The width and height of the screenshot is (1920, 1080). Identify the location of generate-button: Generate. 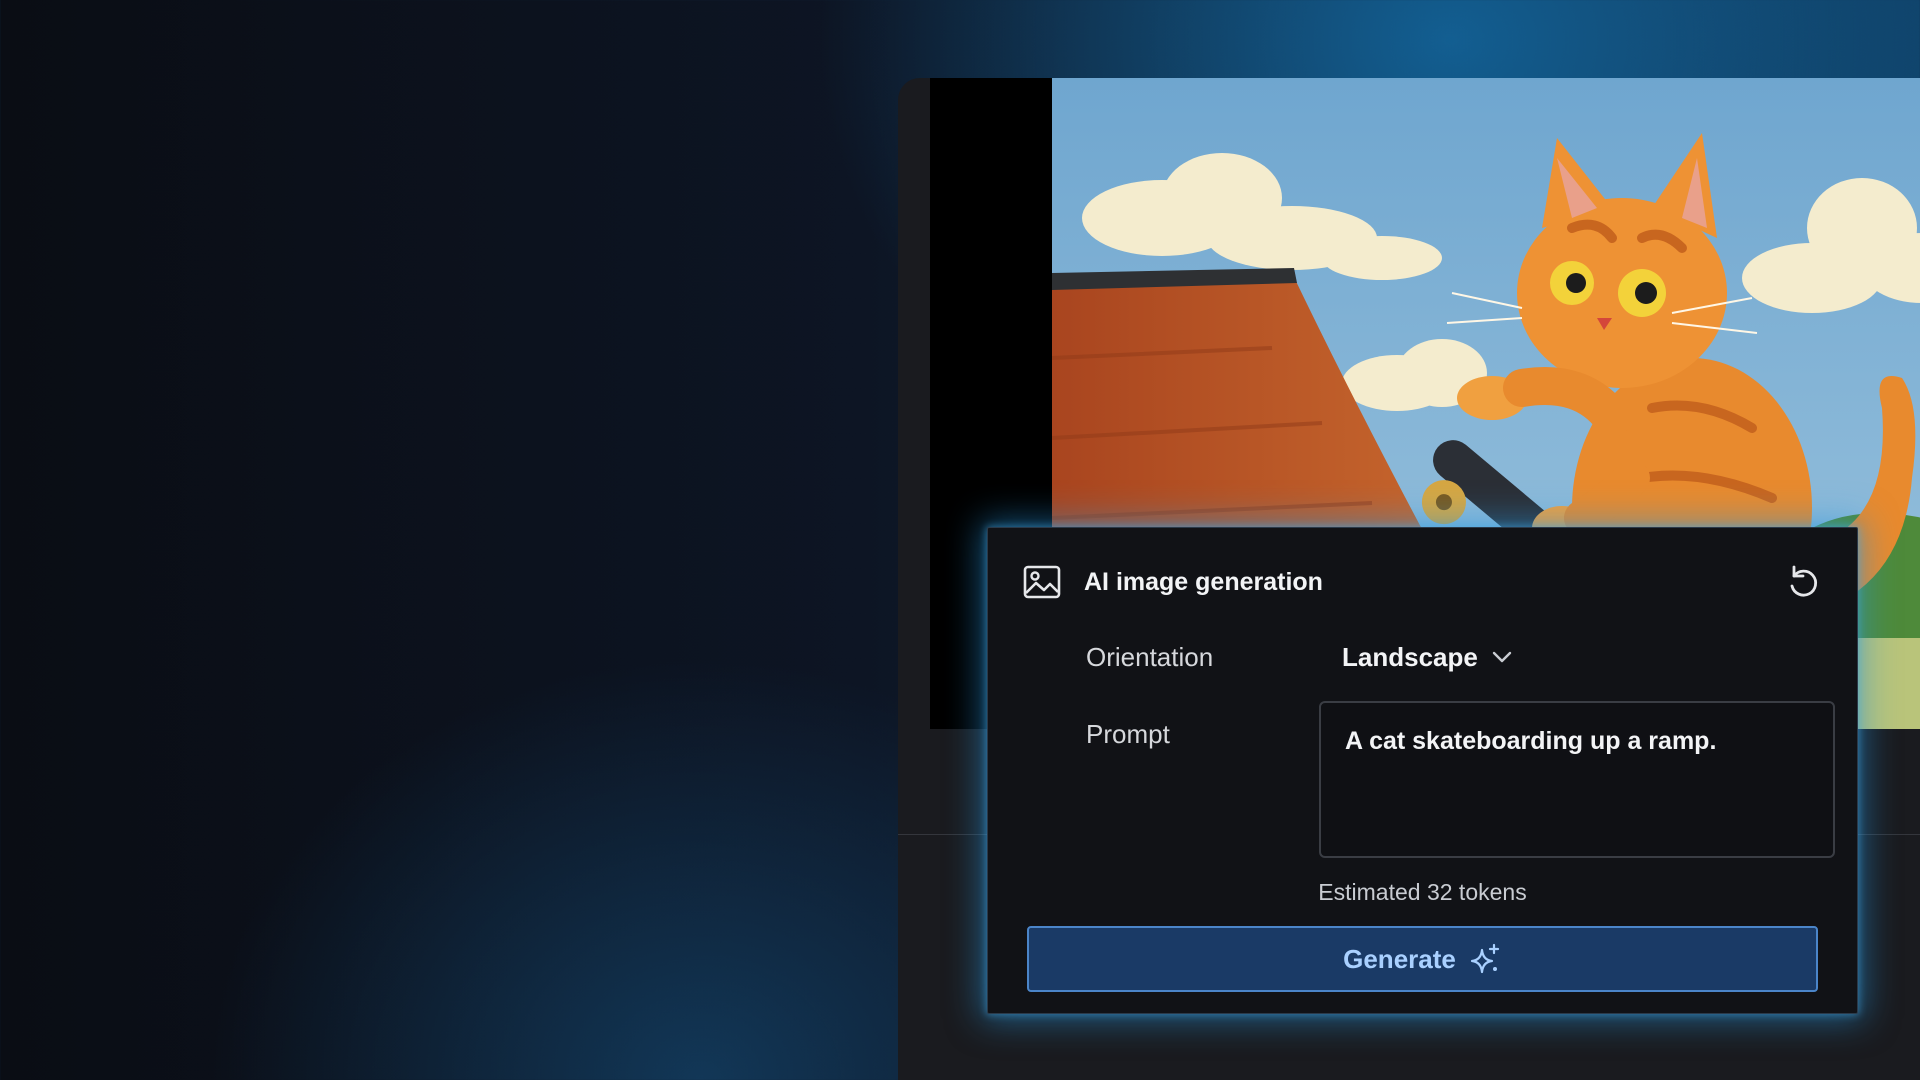
(1422, 959).